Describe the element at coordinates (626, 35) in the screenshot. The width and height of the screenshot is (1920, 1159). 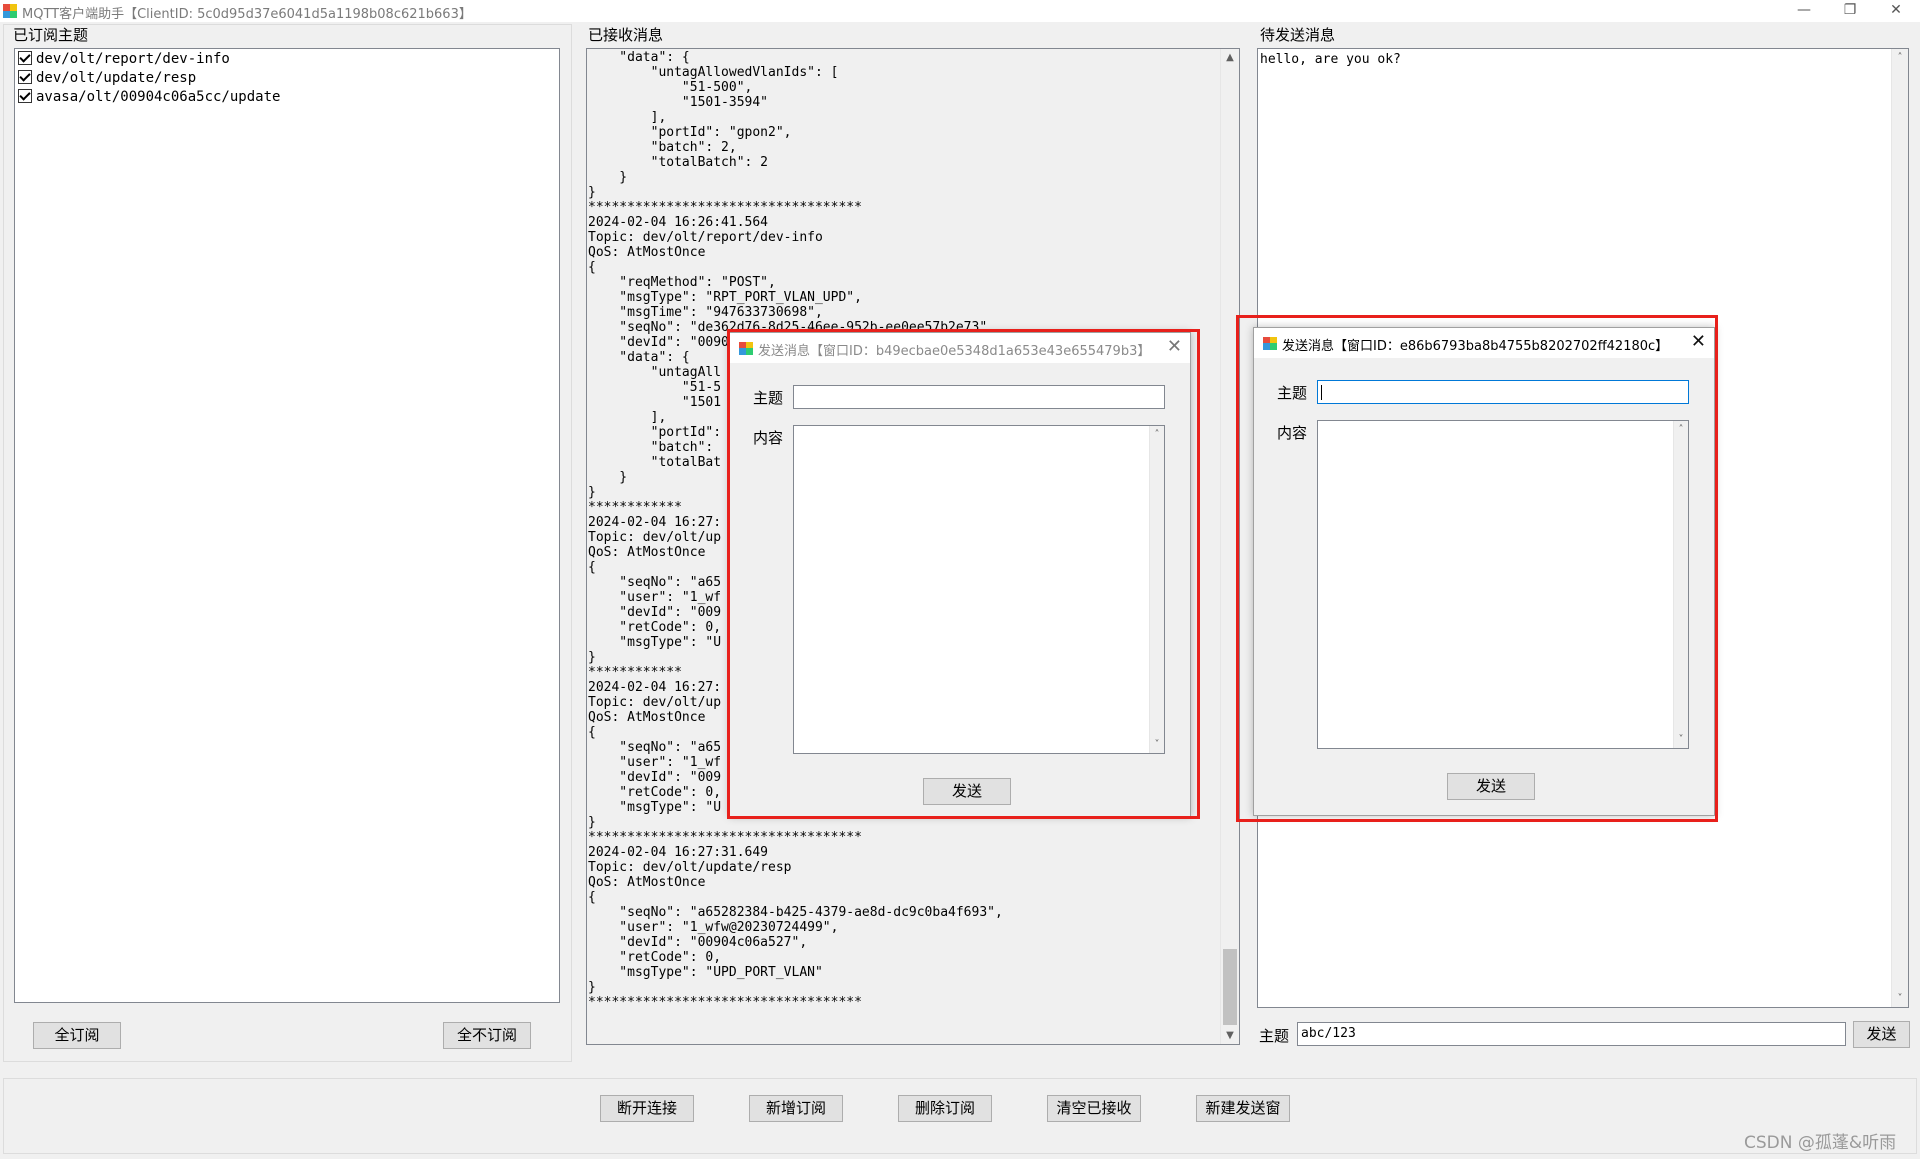
I see `received-messages-header: 已接收消息` at that location.